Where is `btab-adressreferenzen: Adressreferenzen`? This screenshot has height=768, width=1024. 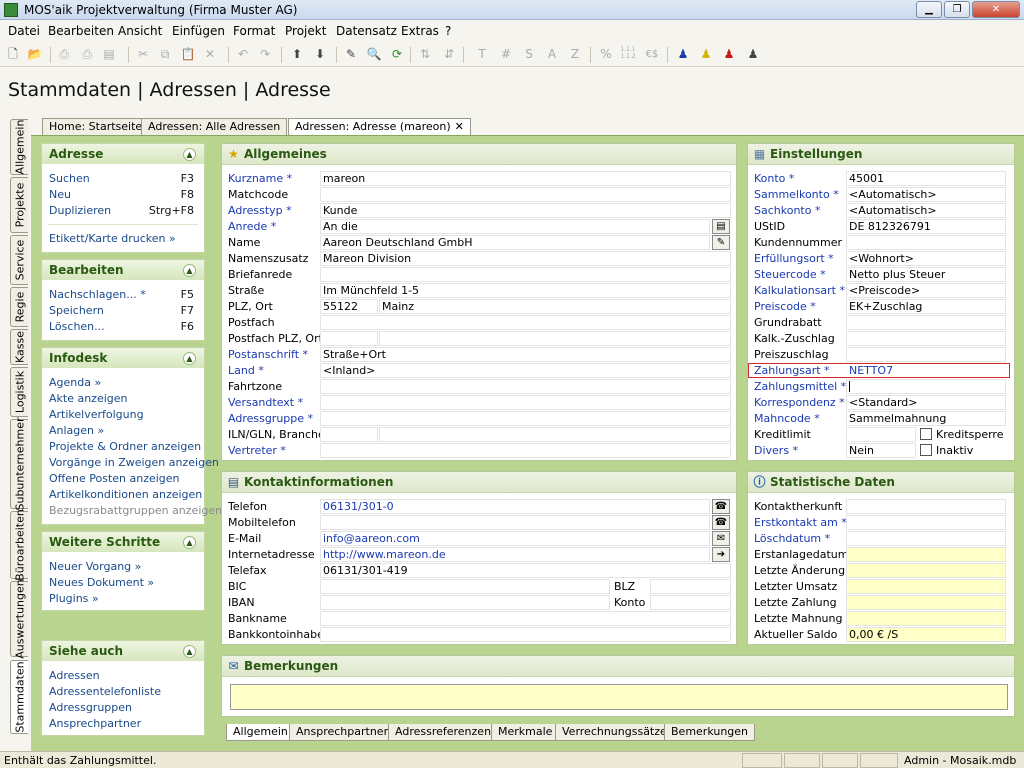 btab-adressreferenzen: Adressreferenzen is located at coordinates (443, 732).